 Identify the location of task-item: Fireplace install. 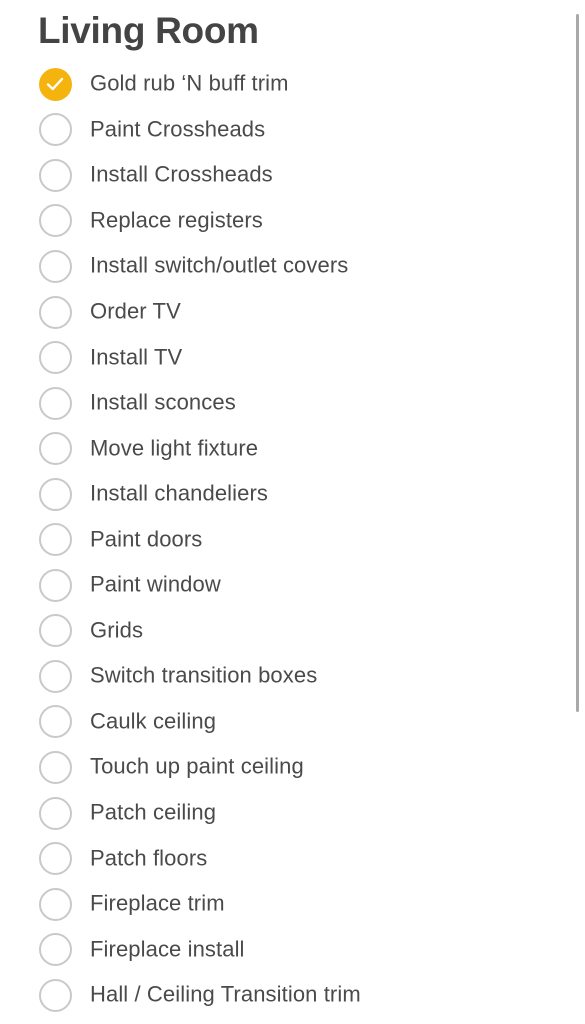
(292, 950).